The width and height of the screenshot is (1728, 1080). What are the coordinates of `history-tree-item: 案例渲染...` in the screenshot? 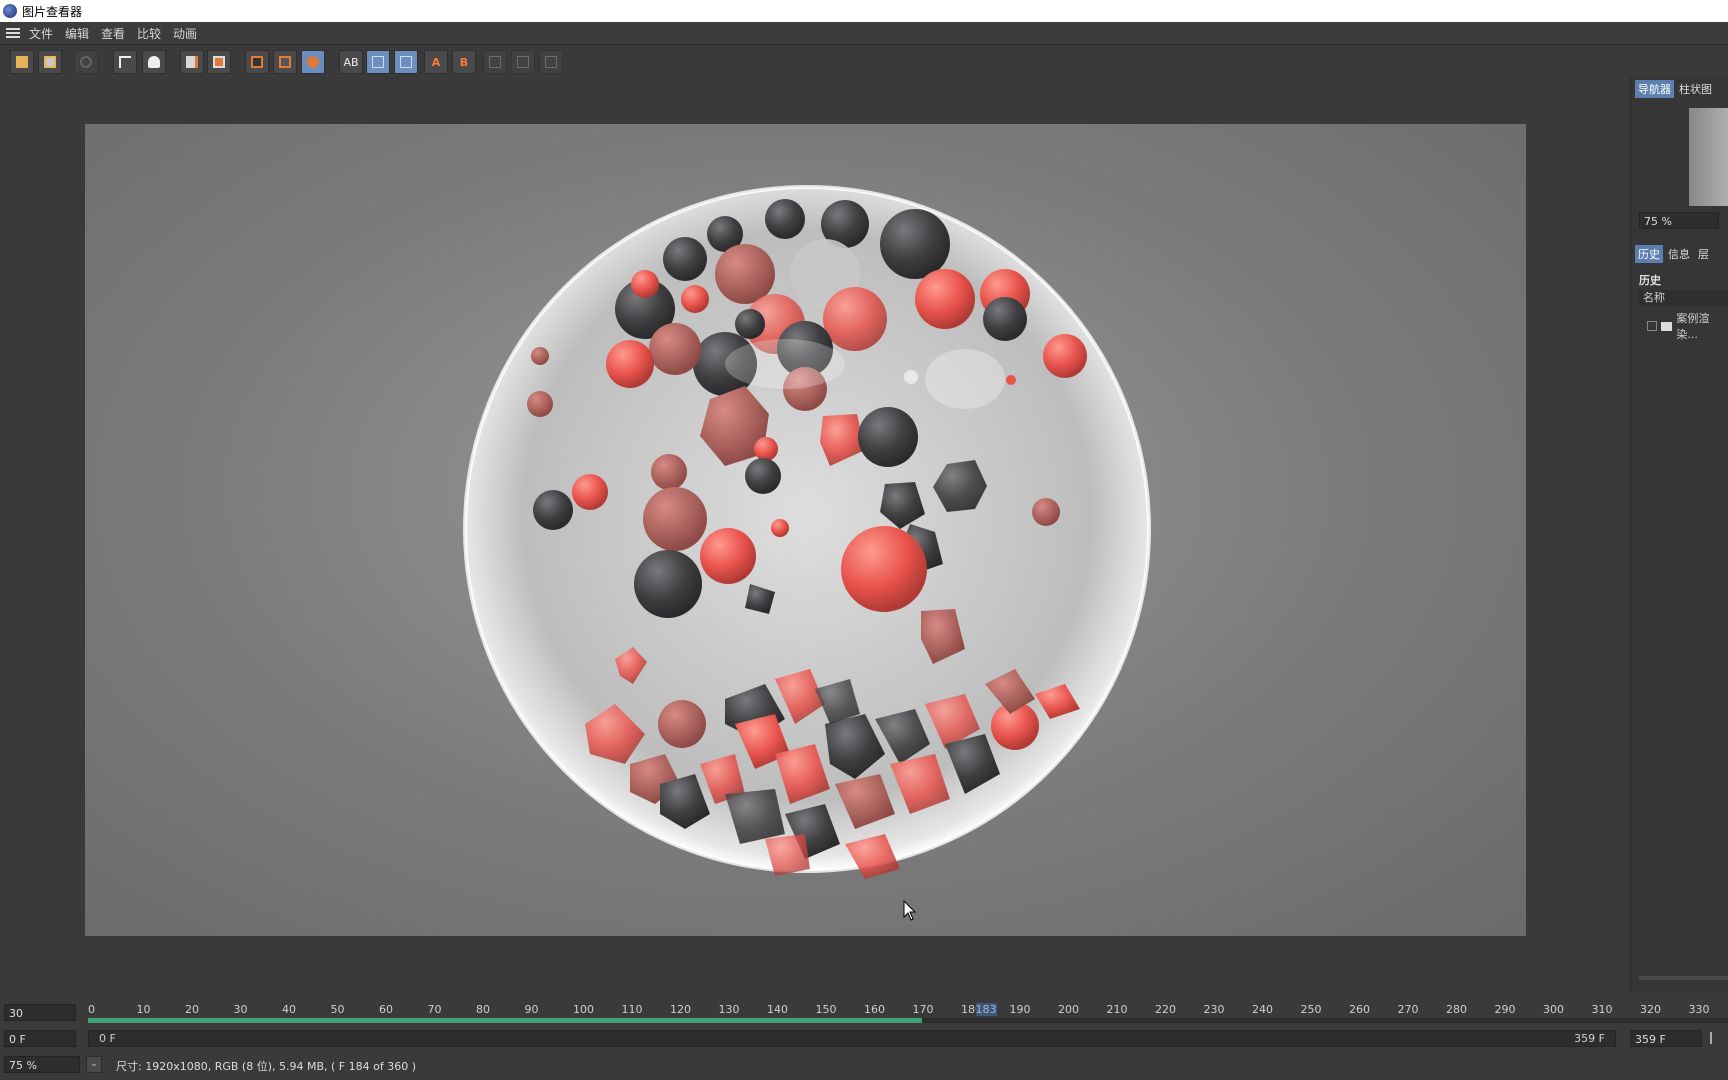 It's located at (1687, 326).